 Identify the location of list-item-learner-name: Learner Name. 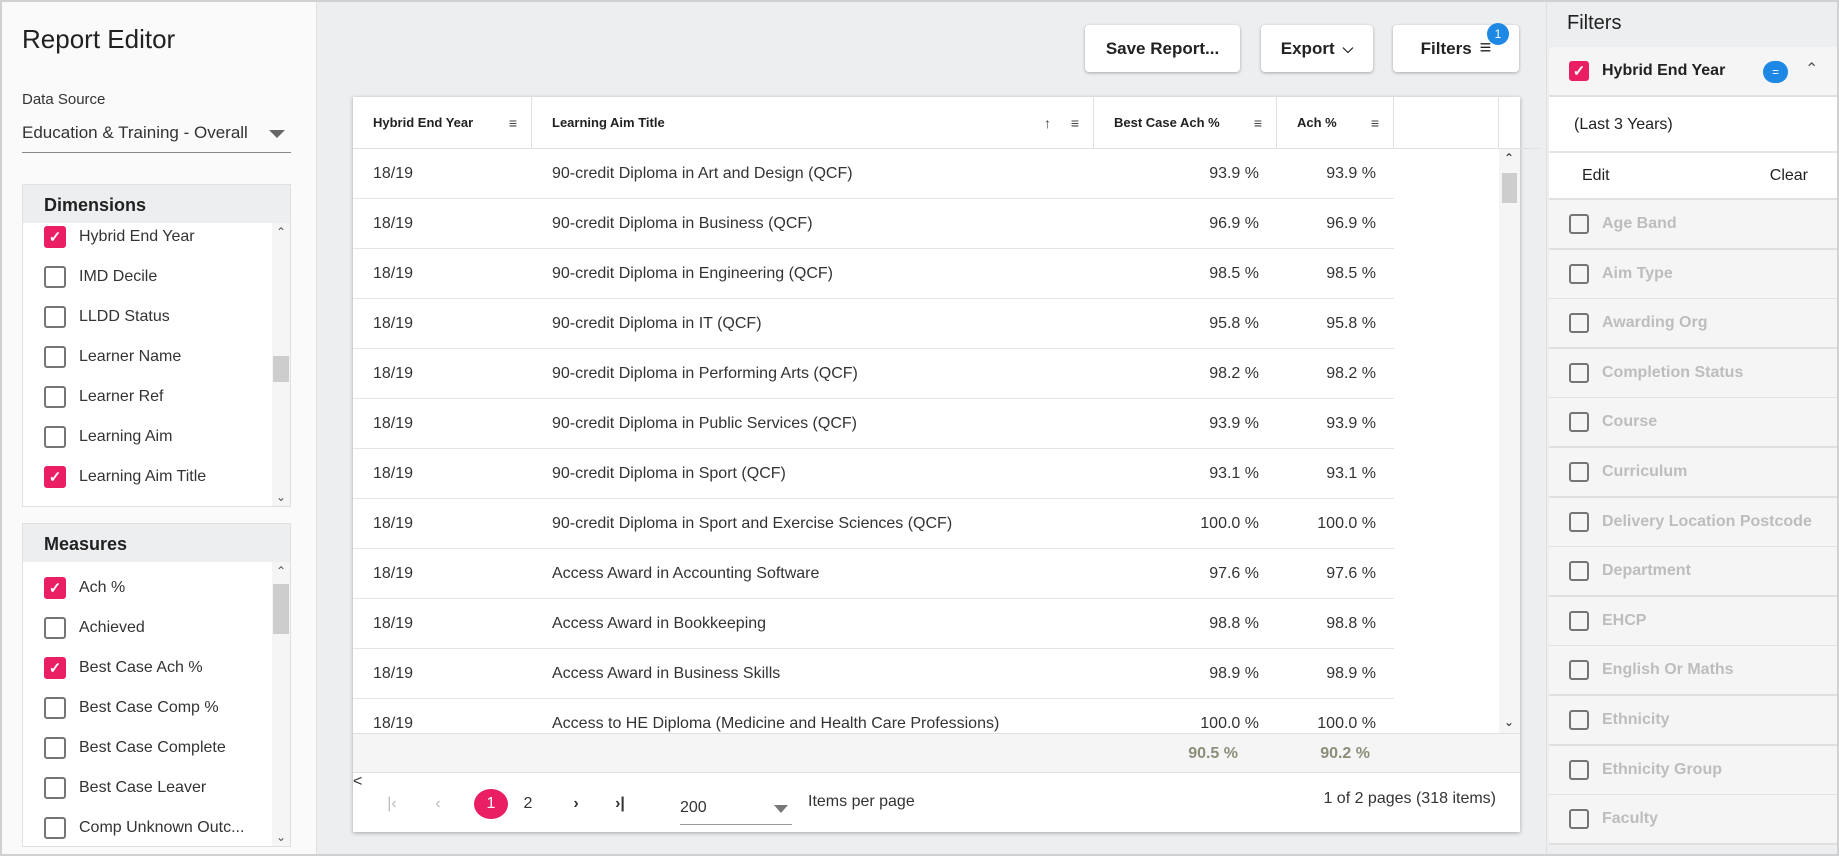
(147, 357).